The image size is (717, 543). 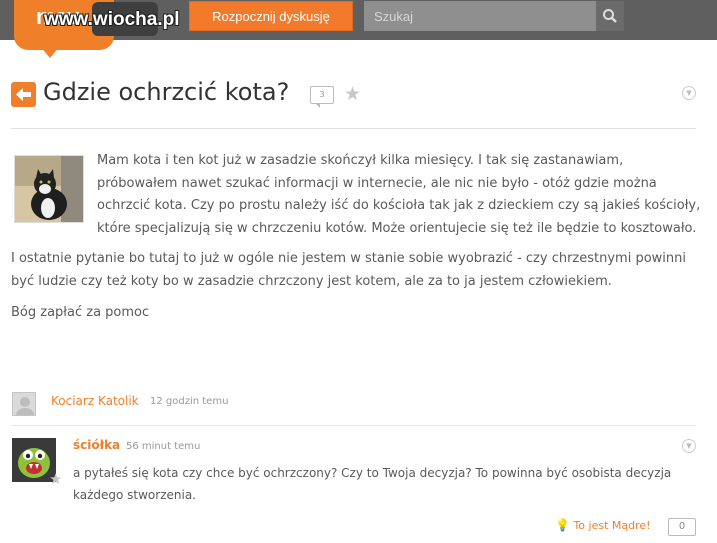 I want to click on question-time: 12 godzin temu, so click(x=189, y=401).